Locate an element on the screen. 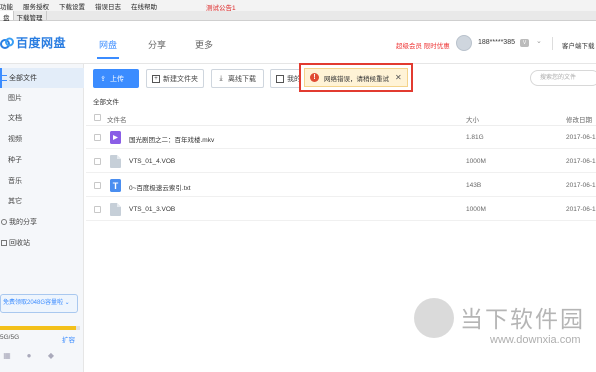  table-row: 国光剧团之二：百年戏楼.mkv 1.81G 2017-06-1 is located at coordinates (341, 137).